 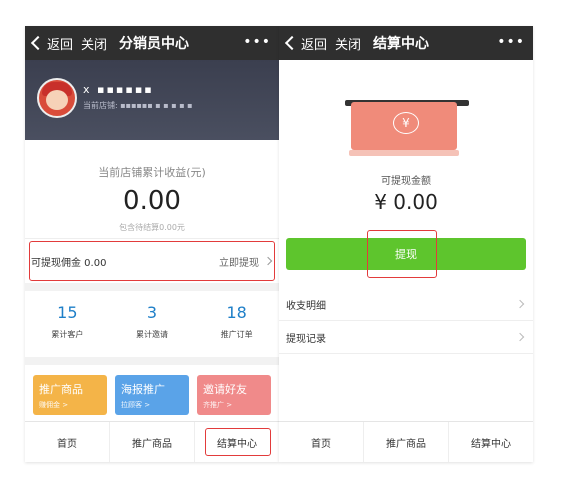 I want to click on withdraw-commission-row: 可提现佣金 0.00 立即提现, so click(x=152, y=264).